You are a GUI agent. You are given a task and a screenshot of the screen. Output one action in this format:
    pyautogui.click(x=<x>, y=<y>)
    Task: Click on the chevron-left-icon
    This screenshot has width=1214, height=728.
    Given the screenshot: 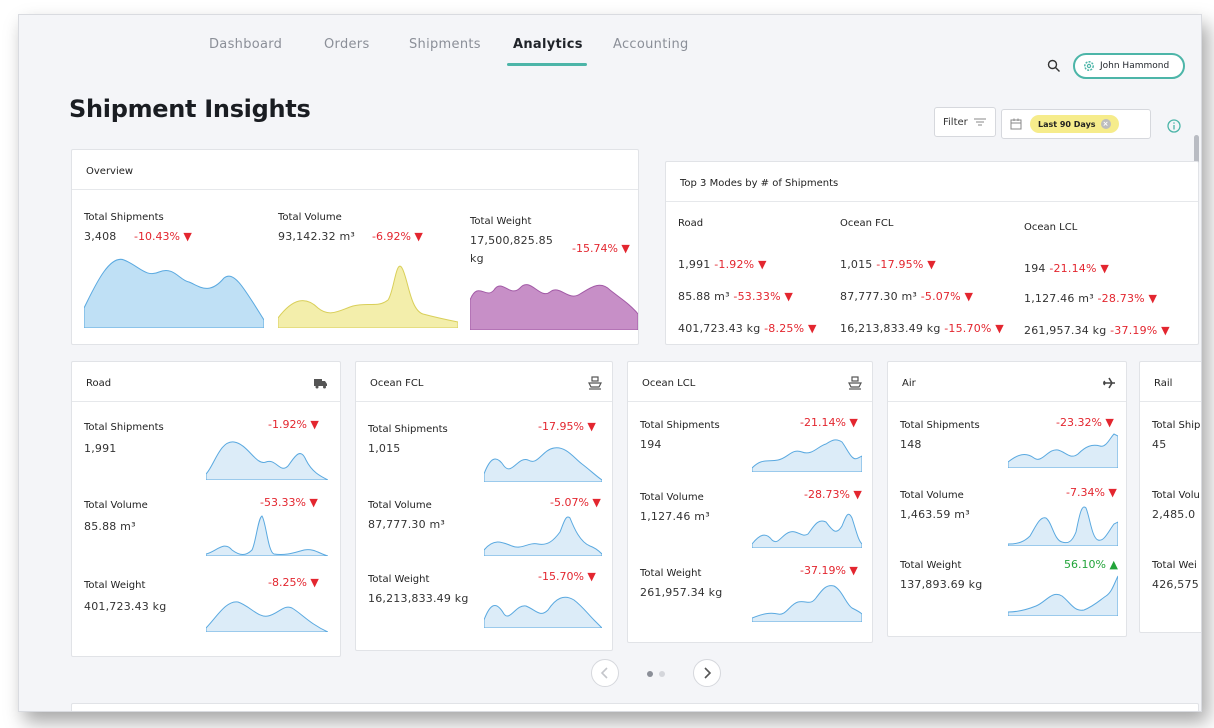 What is the action you would take?
    pyautogui.click(x=604, y=673)
    